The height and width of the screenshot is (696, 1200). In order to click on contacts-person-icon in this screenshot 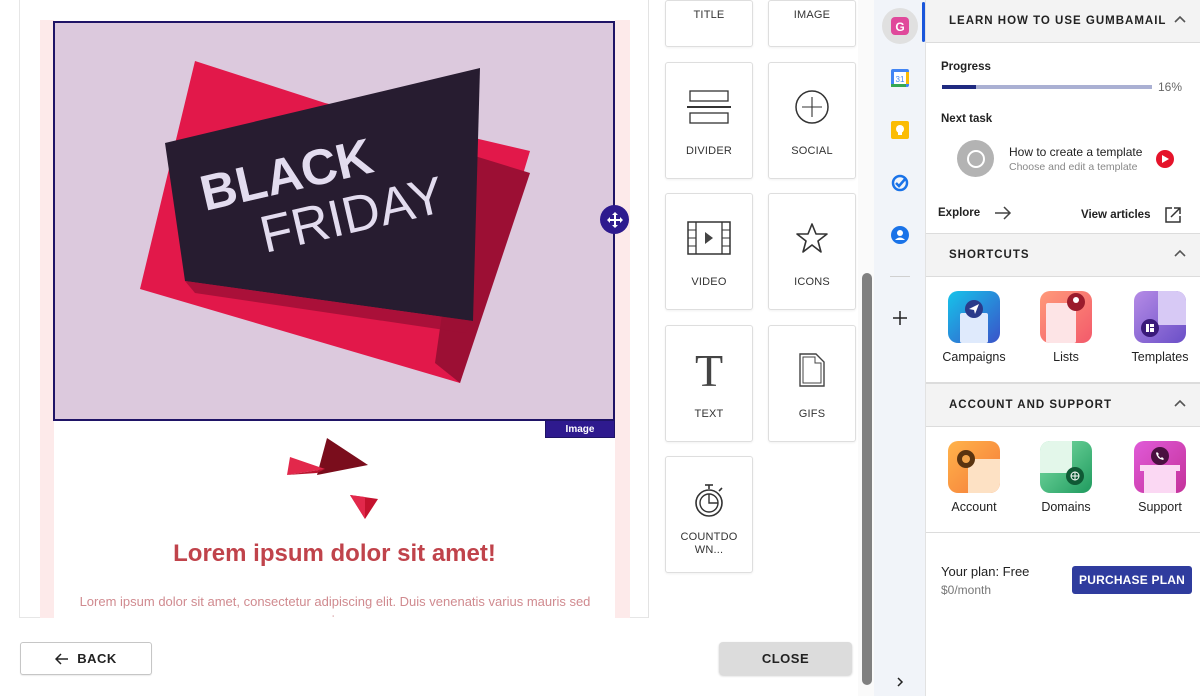, I will do `click(900, 235)`.